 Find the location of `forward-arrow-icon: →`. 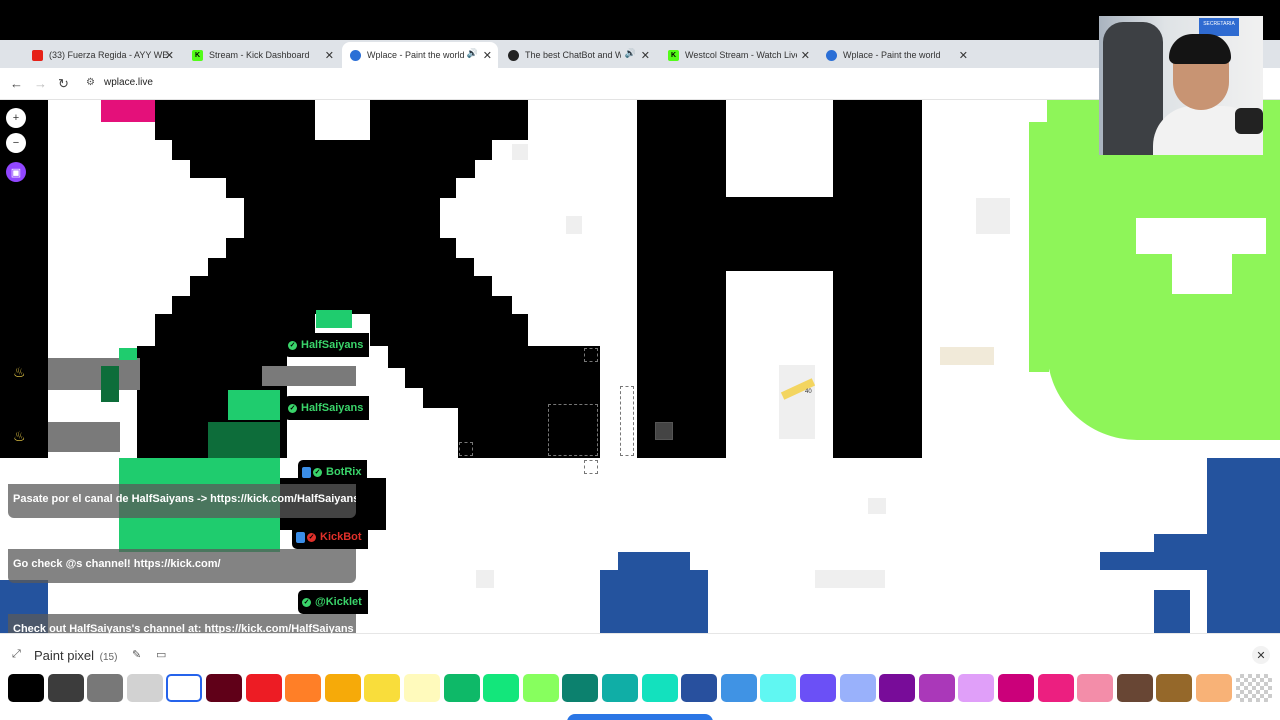

forward-arrow-icon: → is located at coordinates (40, 83).